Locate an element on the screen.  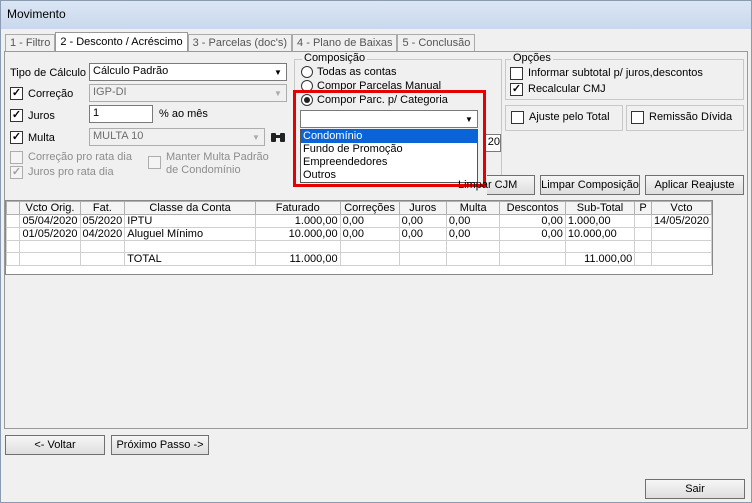
column-header-correcoes: Correções is located at coordinates (369, 208).